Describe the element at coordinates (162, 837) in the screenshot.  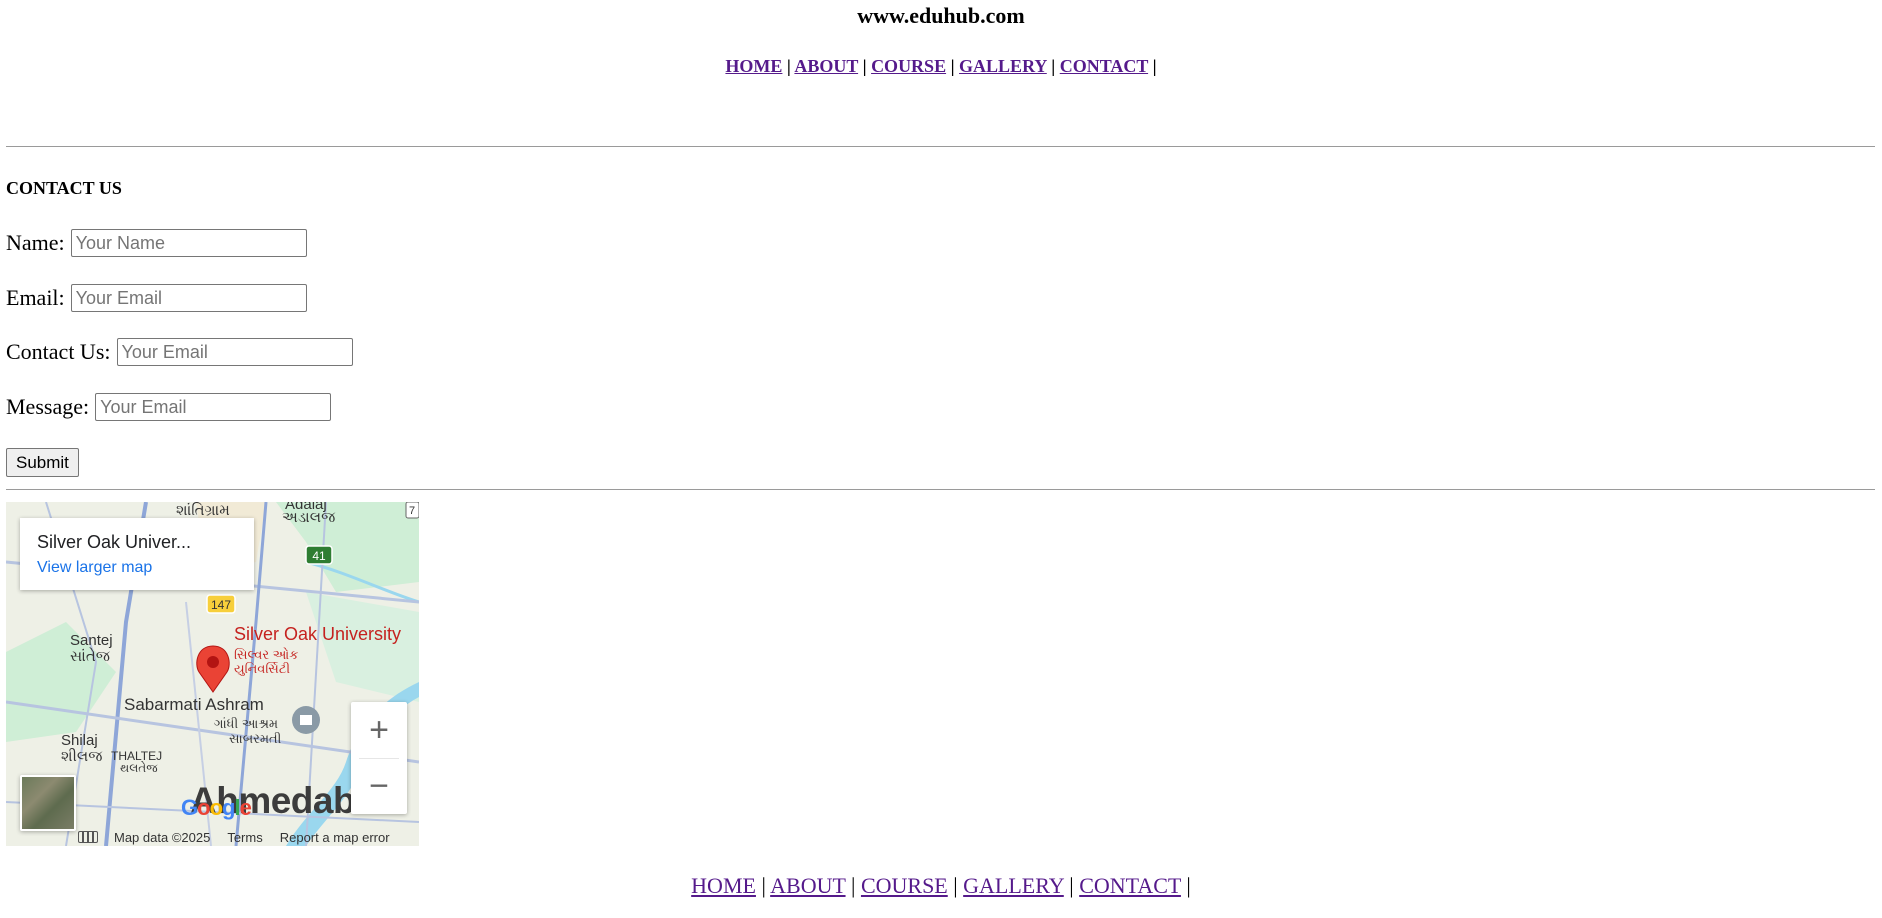
I see `map-data-text: Map data ©2025` at that location.